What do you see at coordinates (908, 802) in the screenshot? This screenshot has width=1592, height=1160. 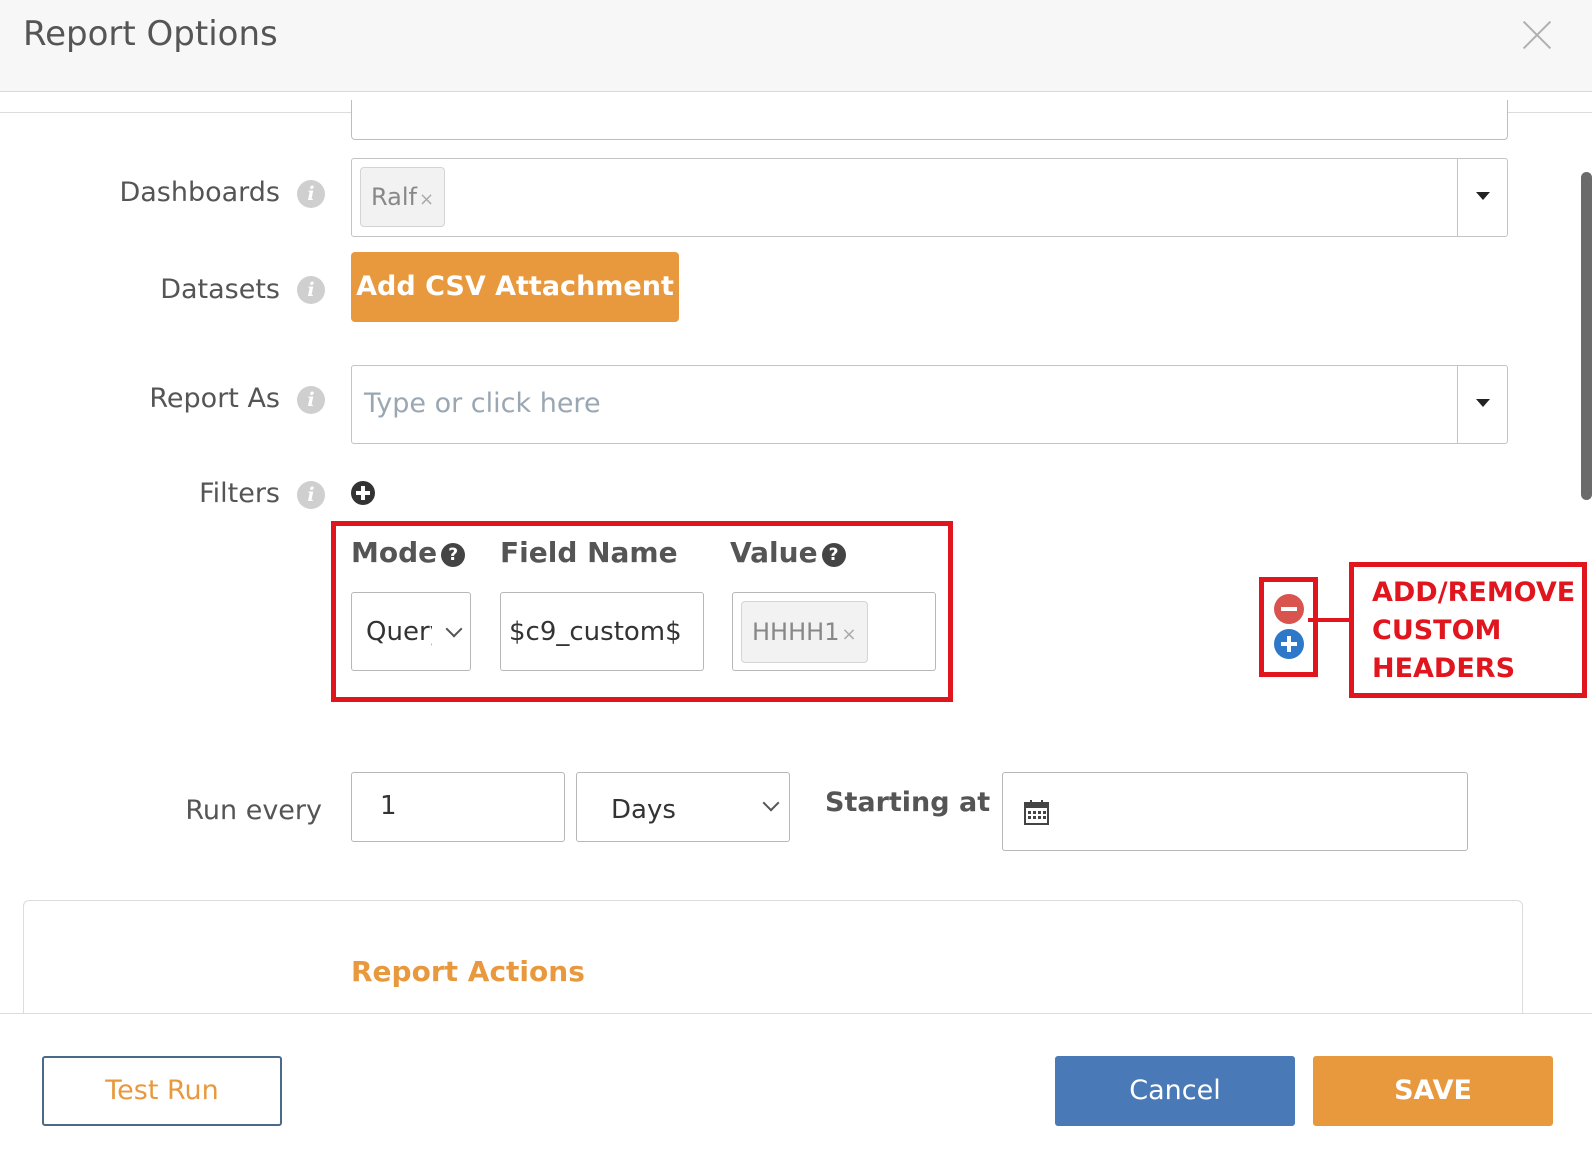 I see `starting-at-label: Starting at` at bounding box center [908, 802].